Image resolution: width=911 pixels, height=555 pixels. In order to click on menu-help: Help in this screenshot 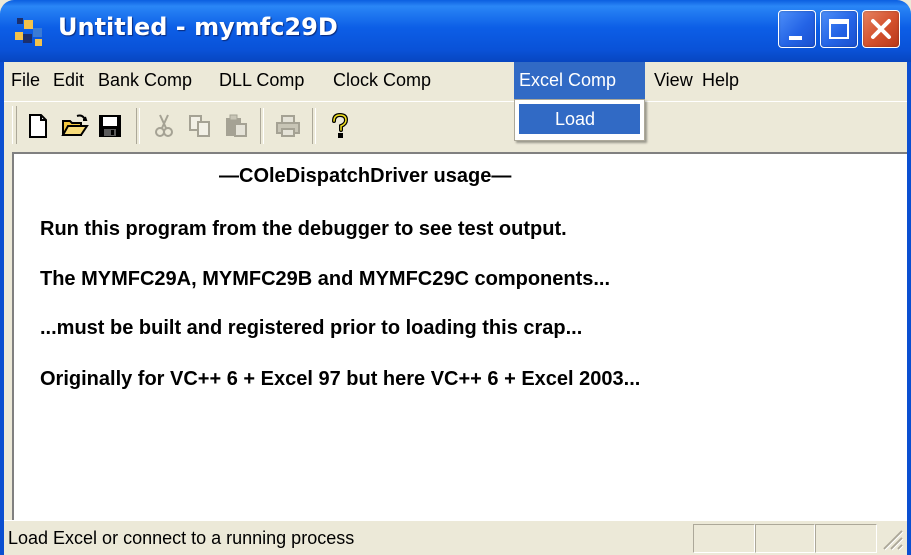, I will do `click(720, 80)`.